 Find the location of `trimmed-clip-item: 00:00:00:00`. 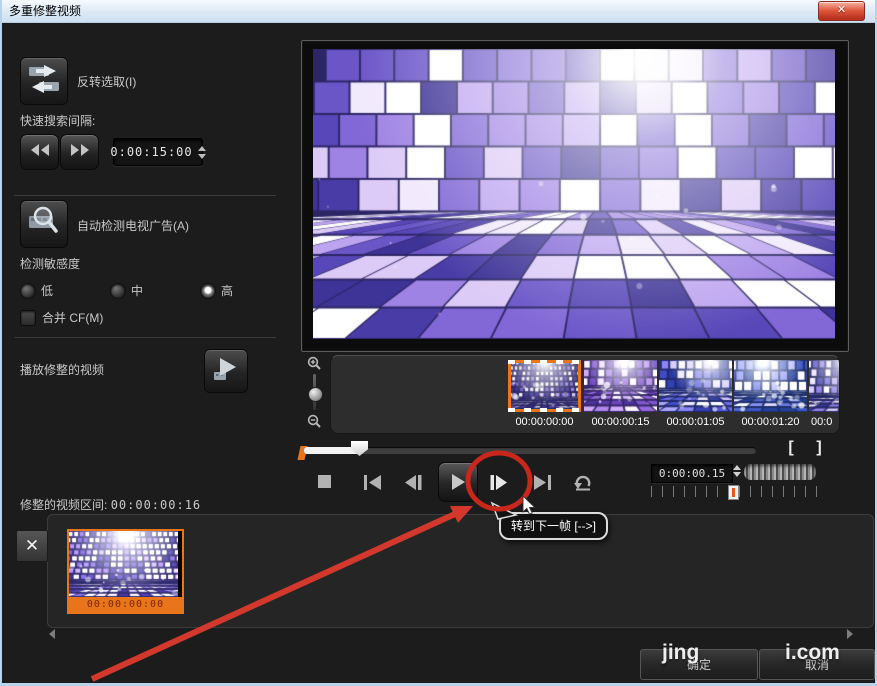

trimmed-clip-item: 00:00:00:00 is located at coordinates (125, 571).